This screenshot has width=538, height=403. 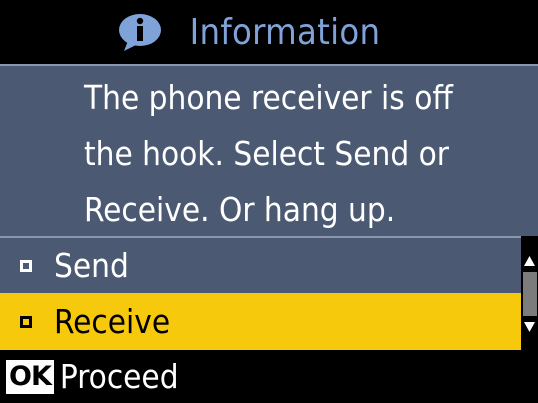 What do you see at coordinates (119, 376) in the screenshot?
I see `proceed-label: Proceed` at bounding box center [119, 376].